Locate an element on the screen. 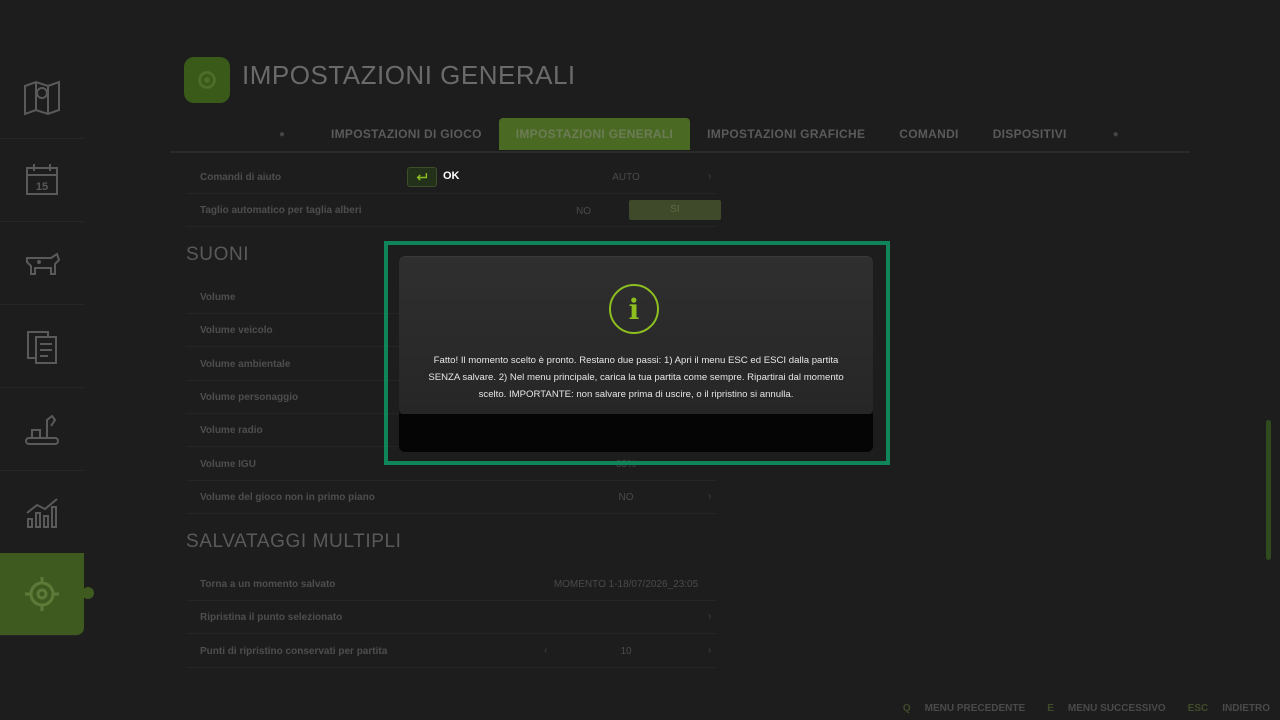 The height and width of the screenshot is (720, 1280). tab-game-settings: IMPOSTAZIONI DI GIOCO is located at coordinates (406, 134).